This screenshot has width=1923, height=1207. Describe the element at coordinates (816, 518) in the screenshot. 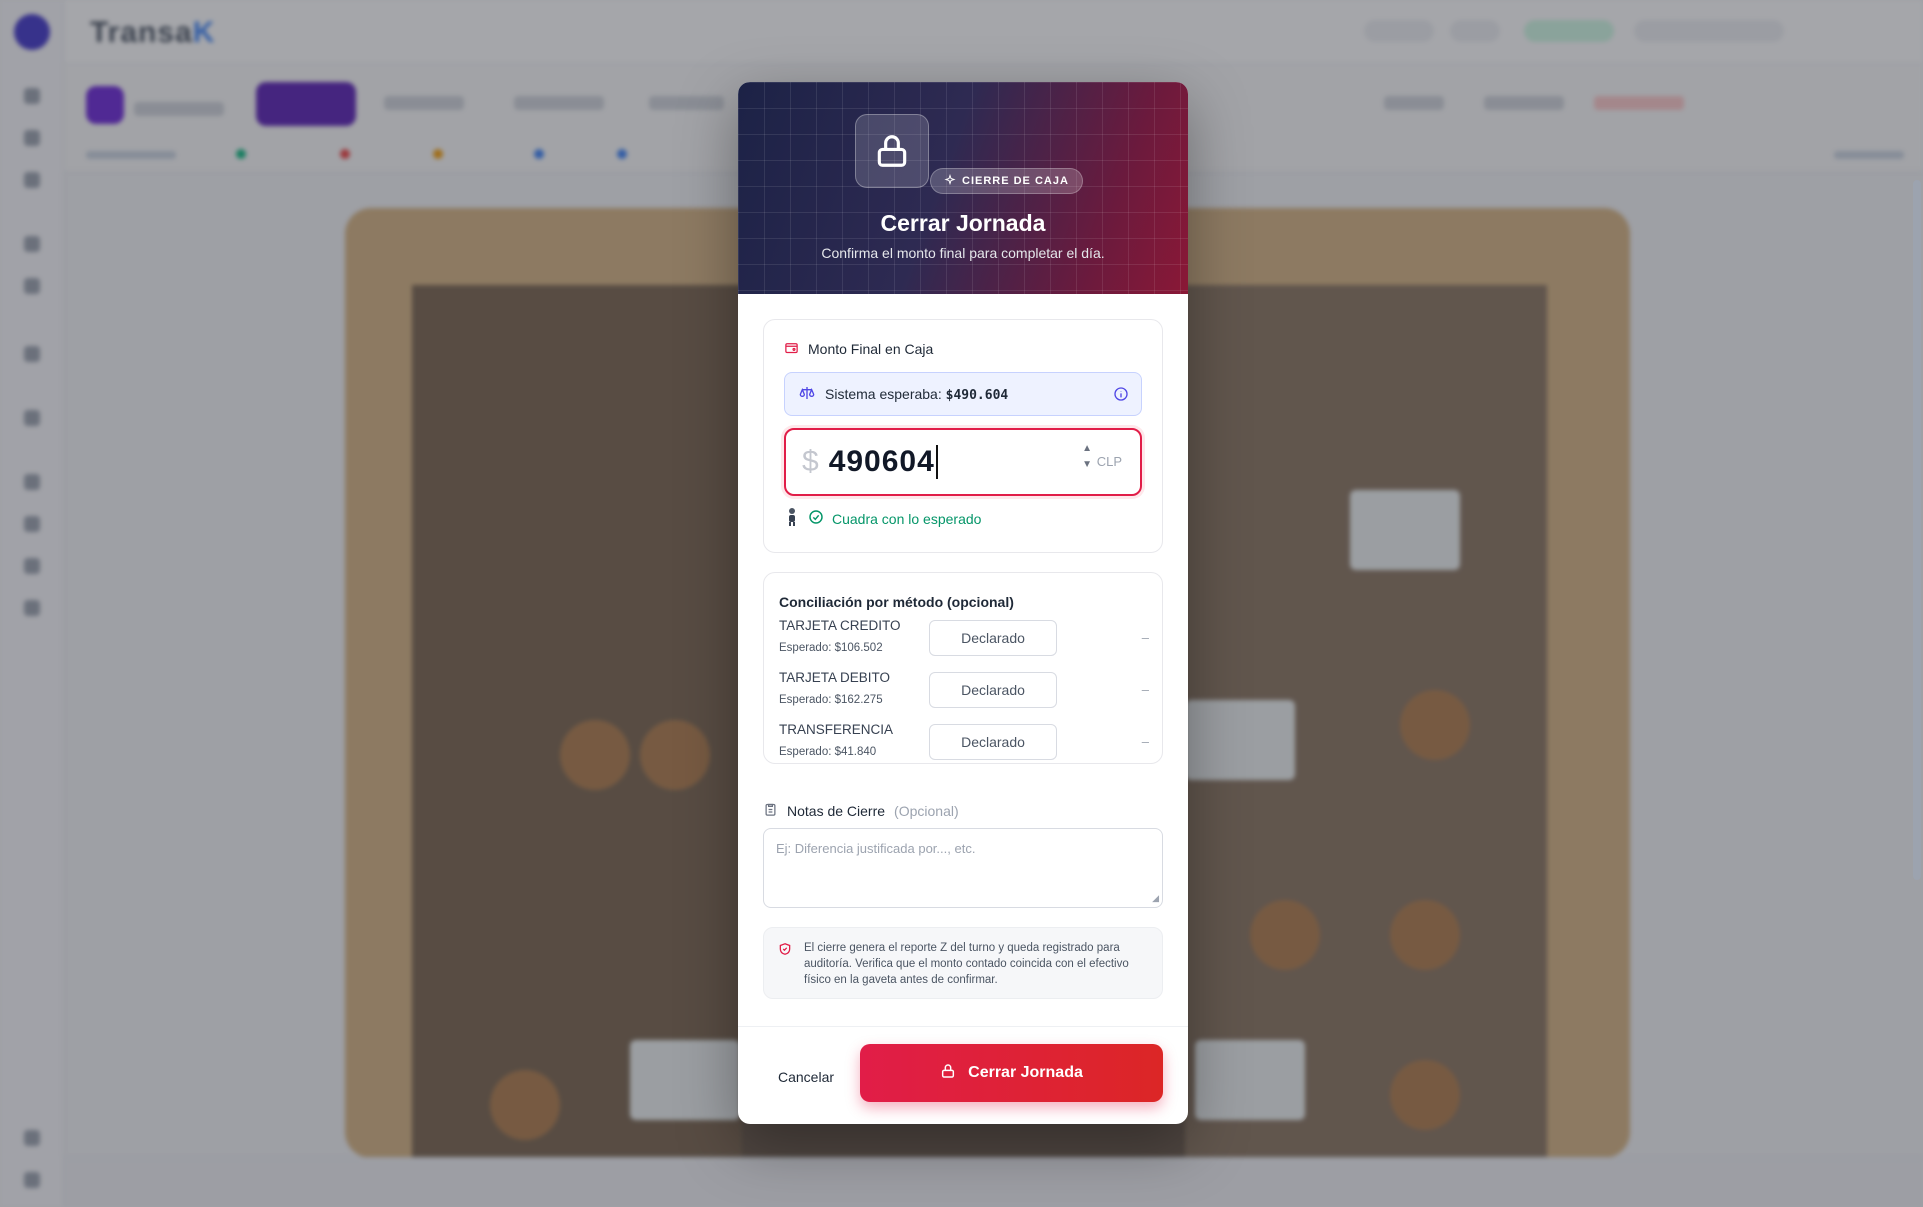

I see `check-circle-icon` at that location.